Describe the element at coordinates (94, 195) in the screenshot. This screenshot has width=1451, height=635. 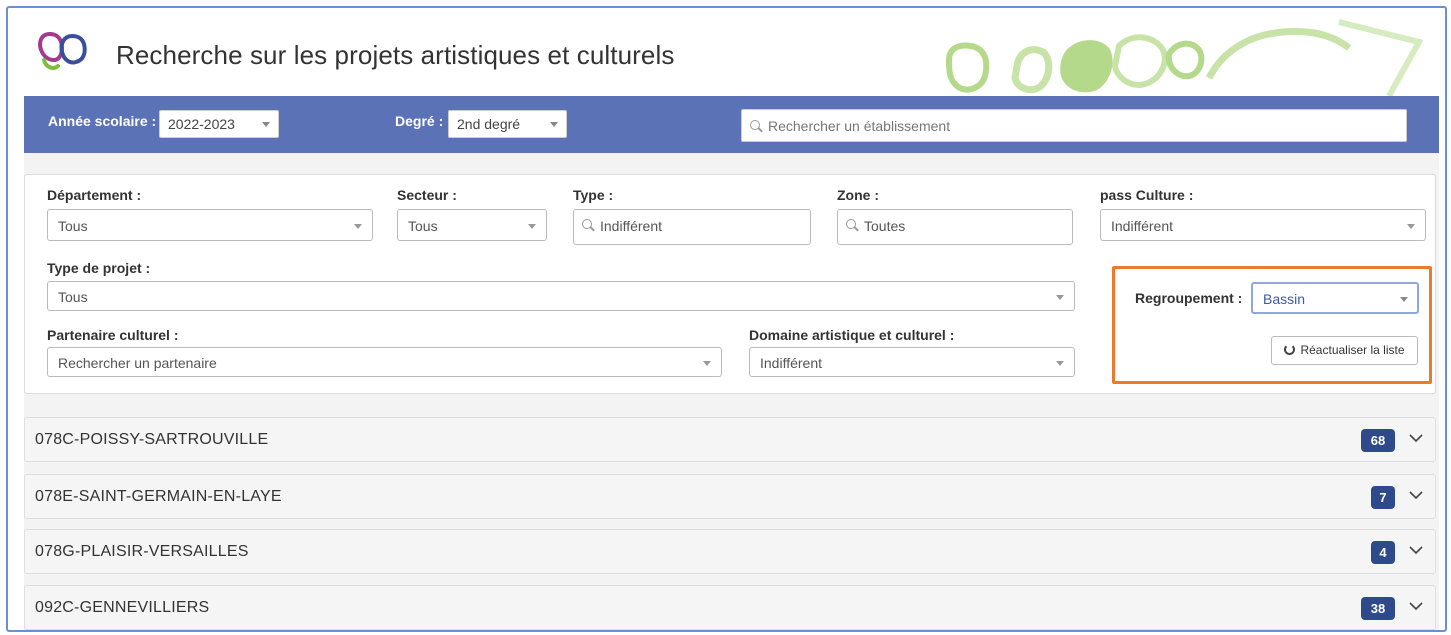
I see `departement-label: Département :` at that location.